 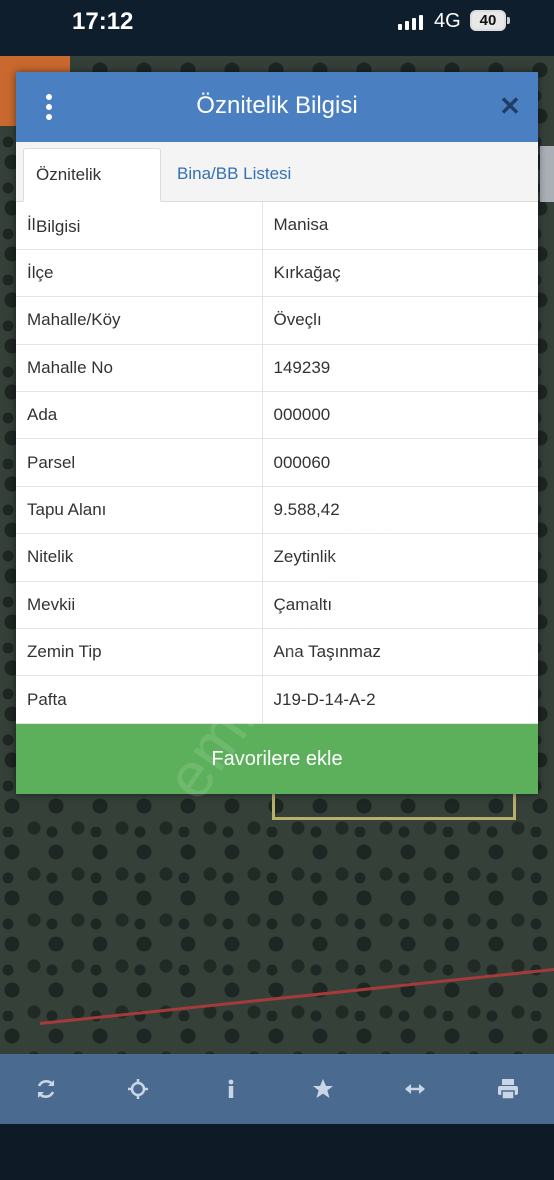 What do you see at coordinates (400, 226) in the screenshot?
I see `attribute-value: Manisa` at bounding box center [400, 226].